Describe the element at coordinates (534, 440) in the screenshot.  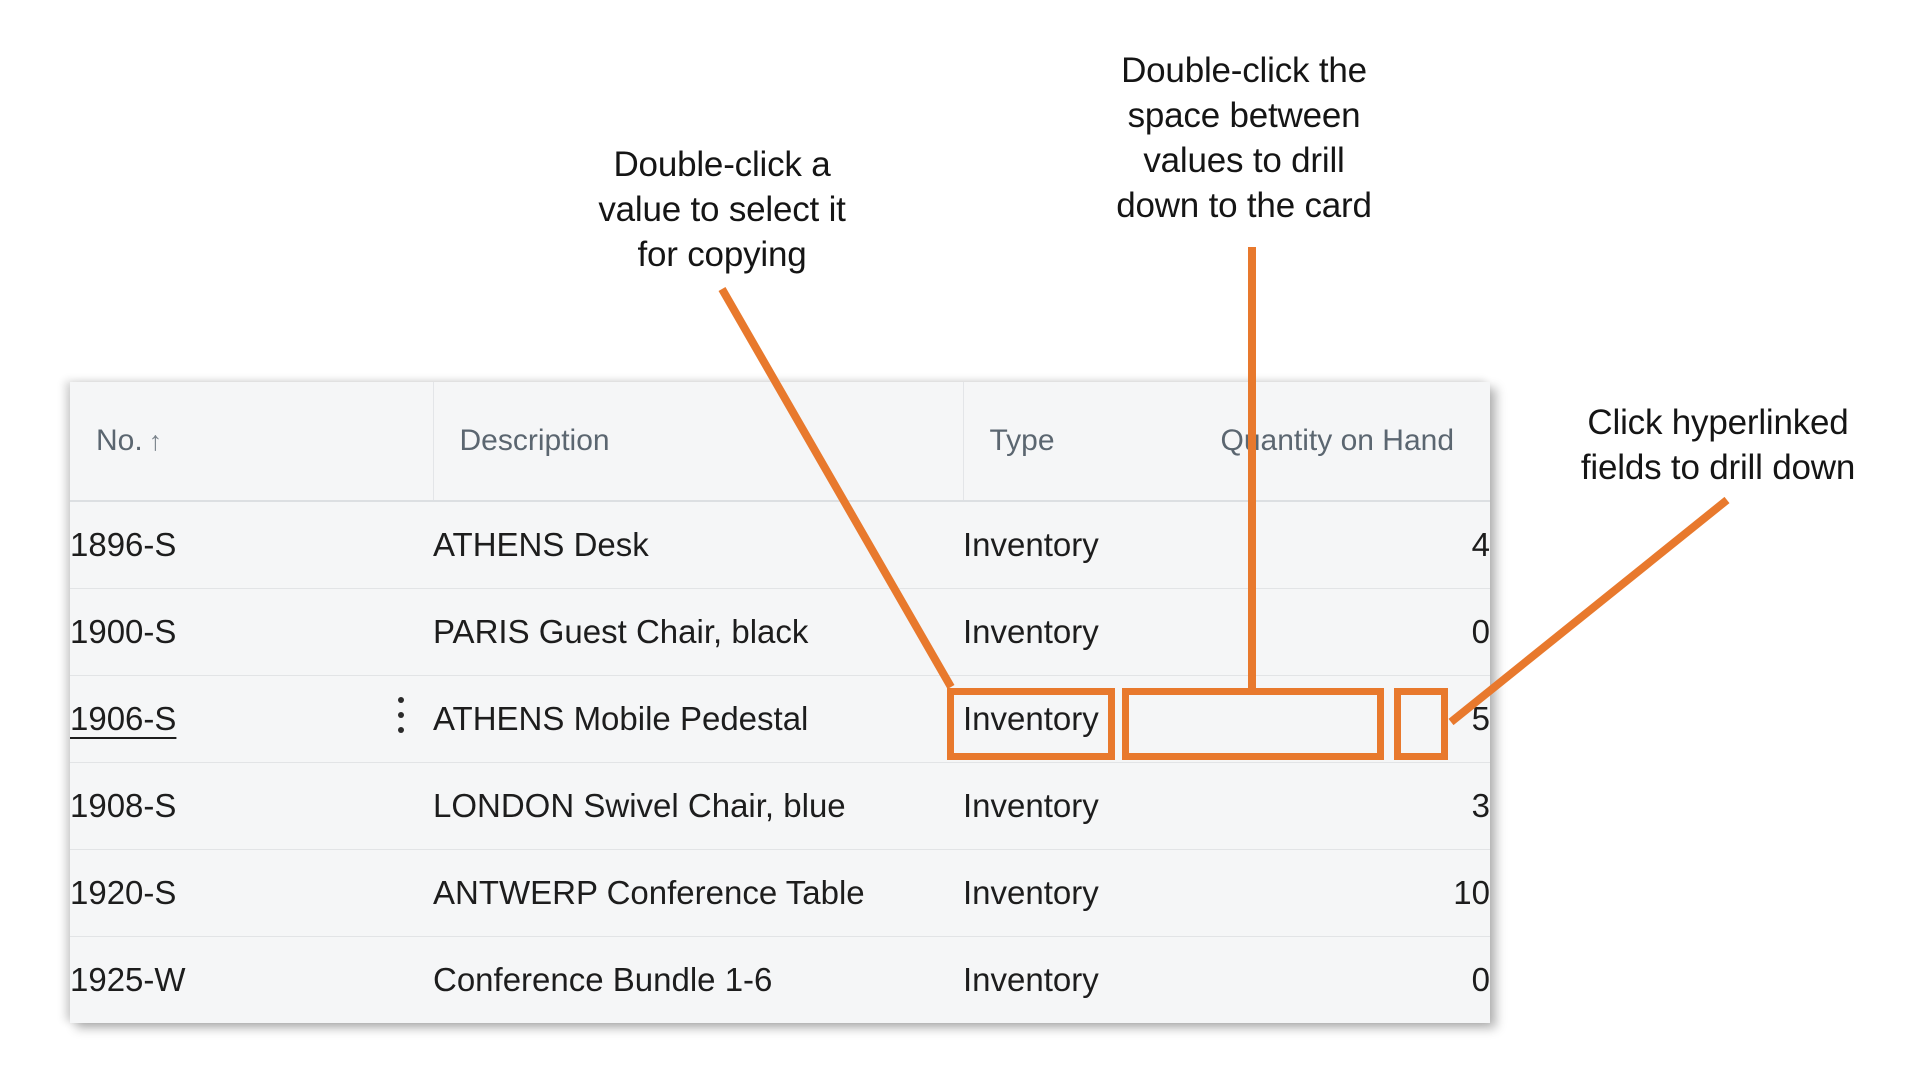
I see `column-header-description-label: Description` at that location.